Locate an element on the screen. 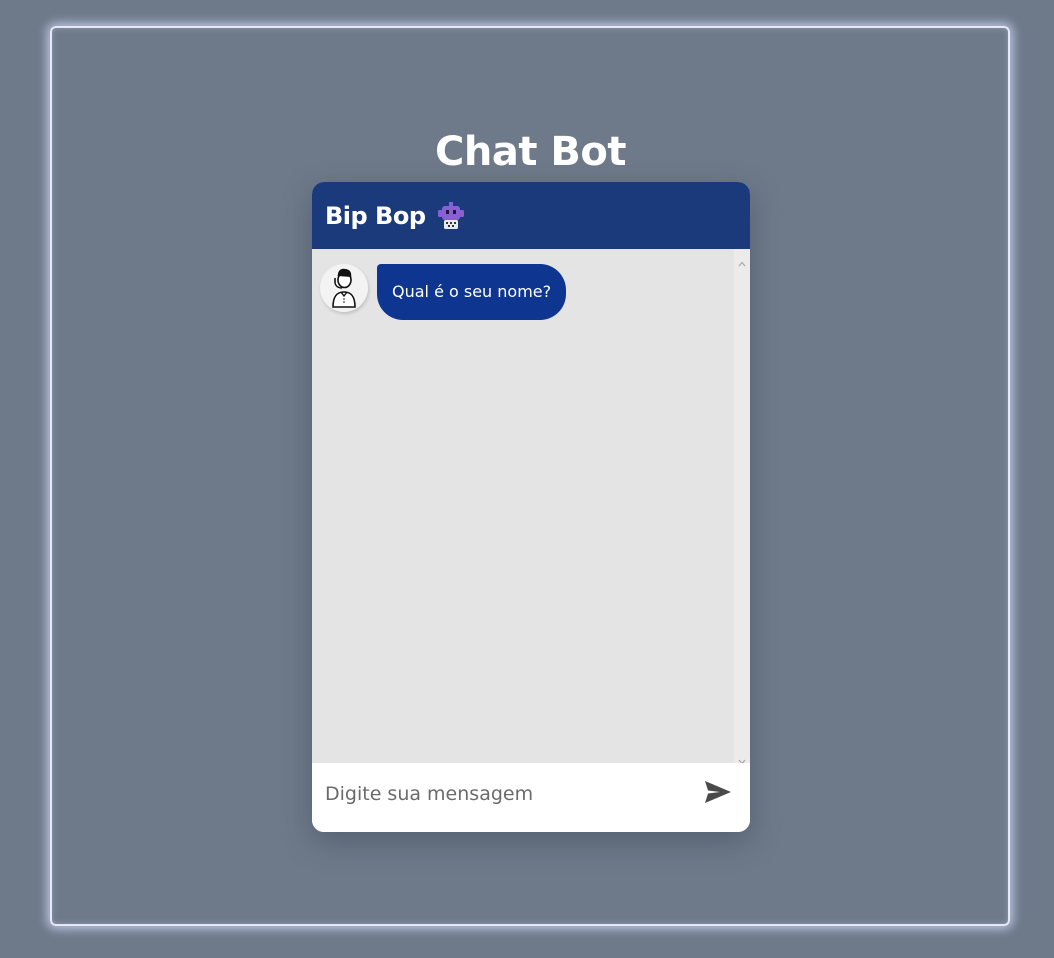 The image size is (1054, 958). message-input is located at coordinates (505, 794).